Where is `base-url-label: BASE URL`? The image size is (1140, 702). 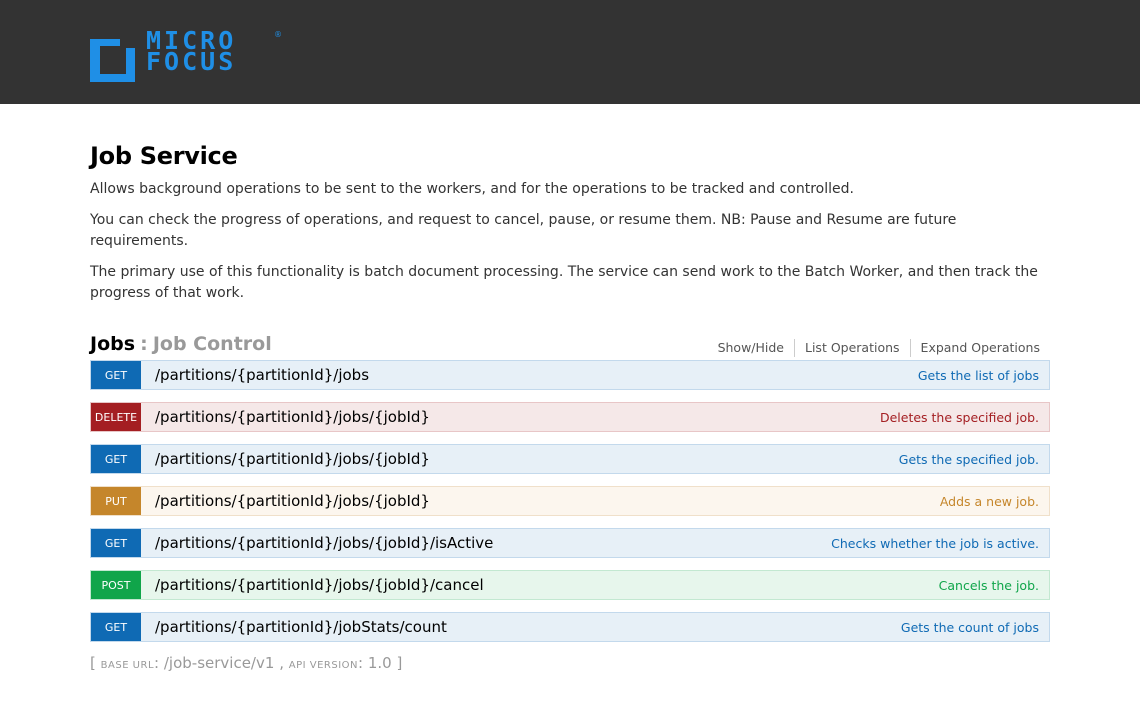 base-url-label: BASE URL is located at coordinates (127, 665).